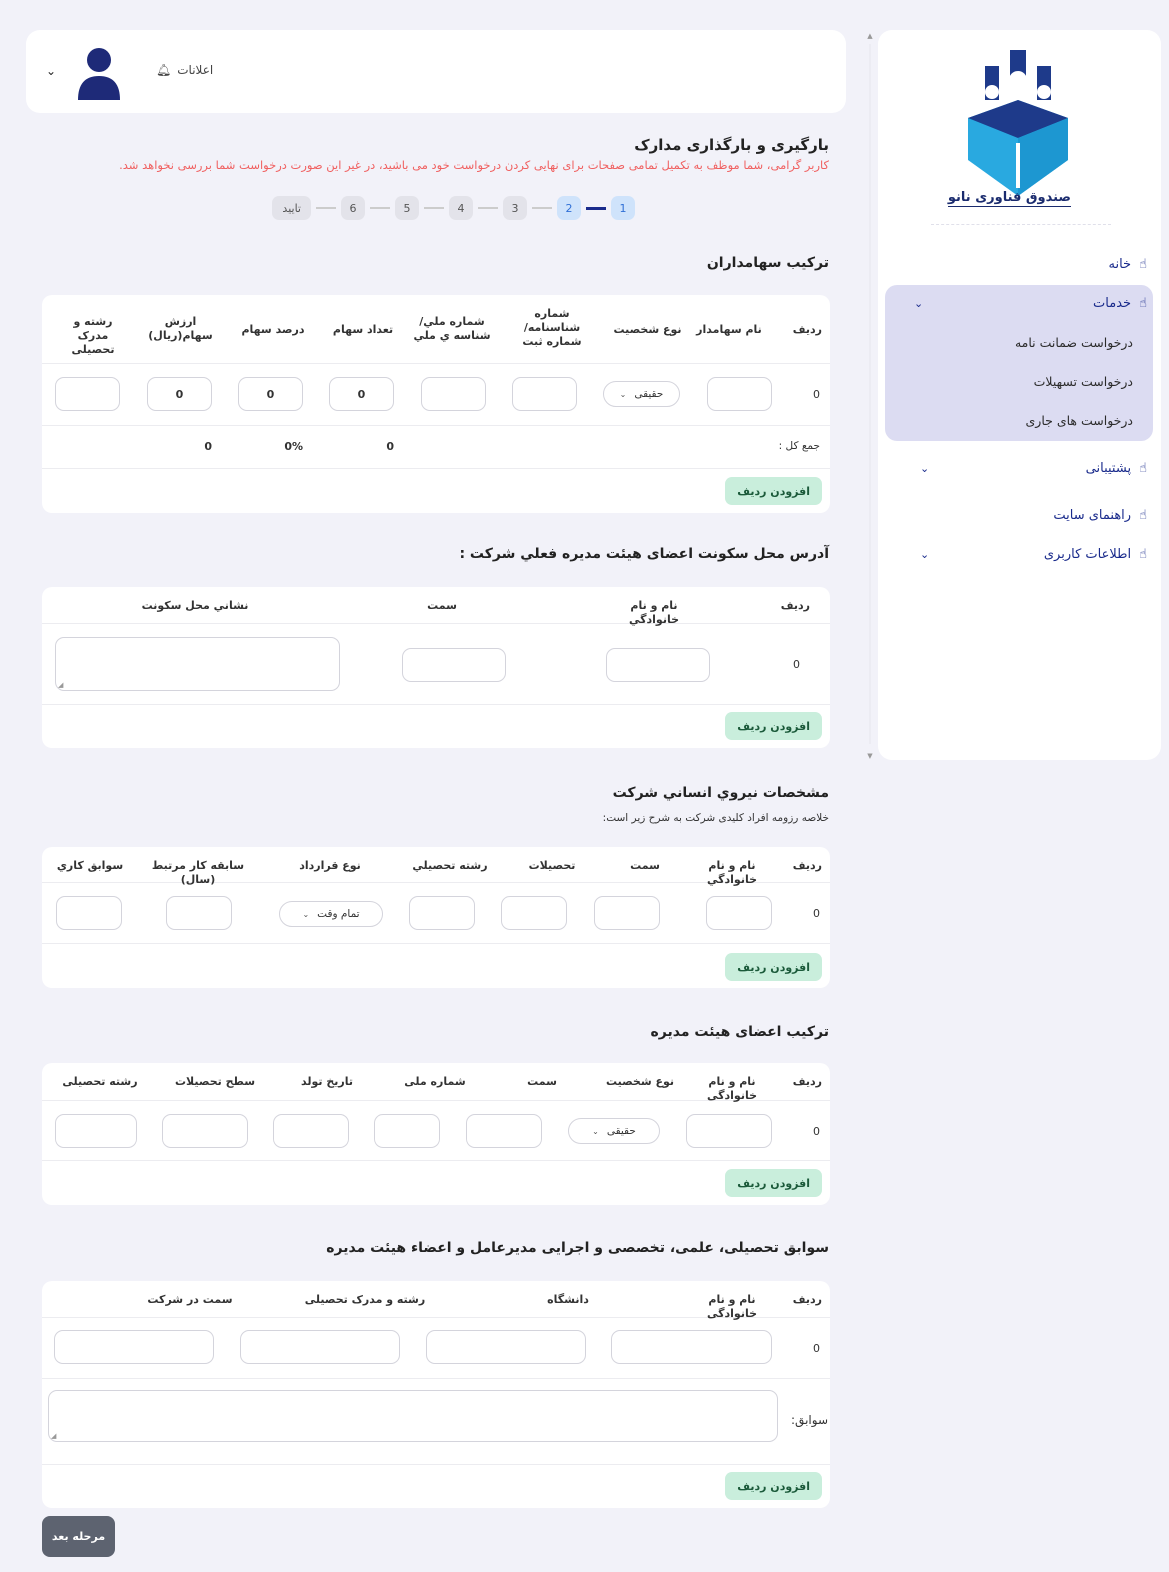 The width and height of the screenshot is (1169, 1572). I want to click on sidebar-item-services: ☝ خدمات ⌄, so click(1019, 303).